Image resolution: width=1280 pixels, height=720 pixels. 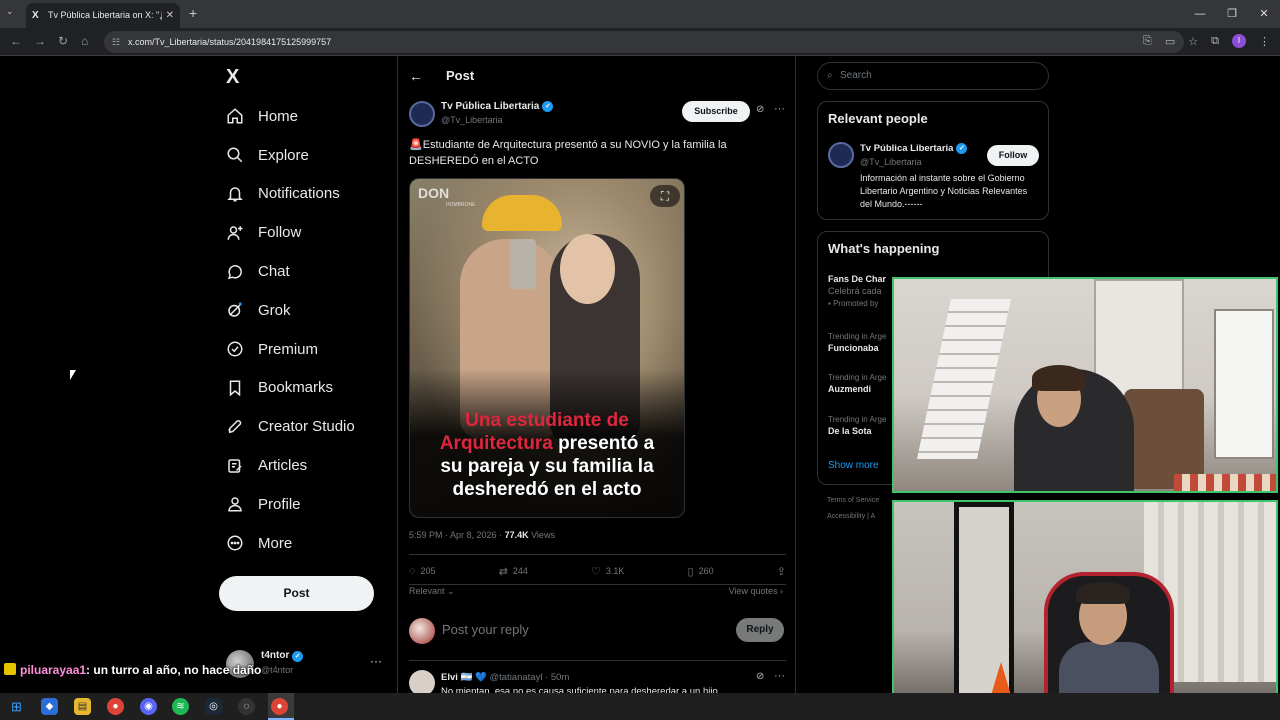 What do you see at coordinates (1215, 41) in the screenshot?
I see `extensions-icon: ⧉` at bounding box center [1215, 41].